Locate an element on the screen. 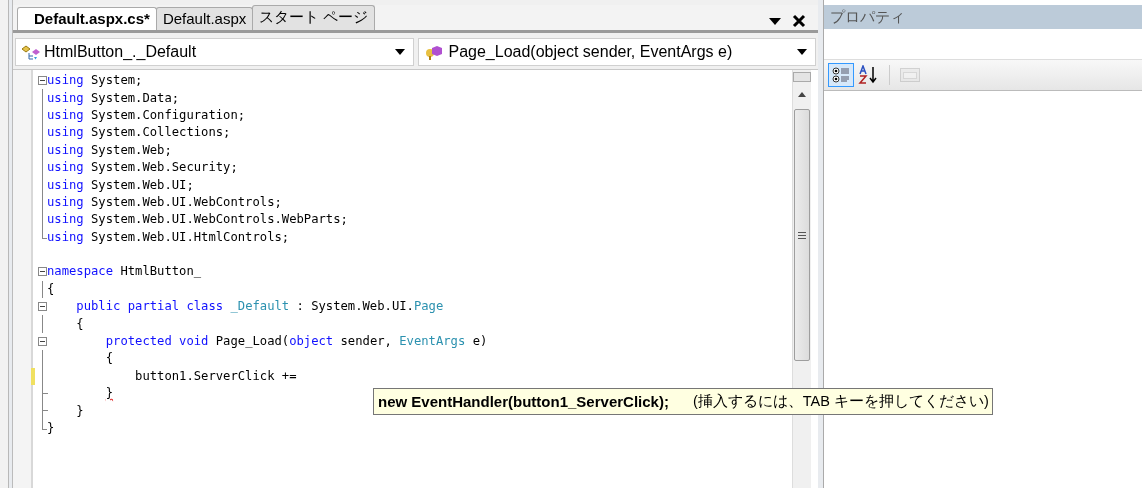 This screenshot has height=488, width=1142. code-line: protected void Page_Load(object sender, EventArgs e) is located at coordinates (296, 342).